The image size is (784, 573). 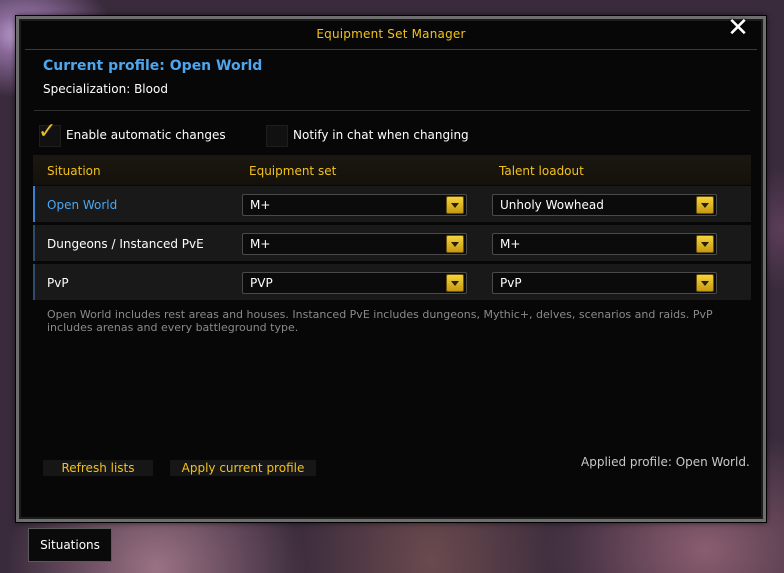 What do you see at coordinates (125, 244) in the screenshot?
I see `row-situation-label: Dungeons / Instanced PvE` at bounding box center [125, 244].